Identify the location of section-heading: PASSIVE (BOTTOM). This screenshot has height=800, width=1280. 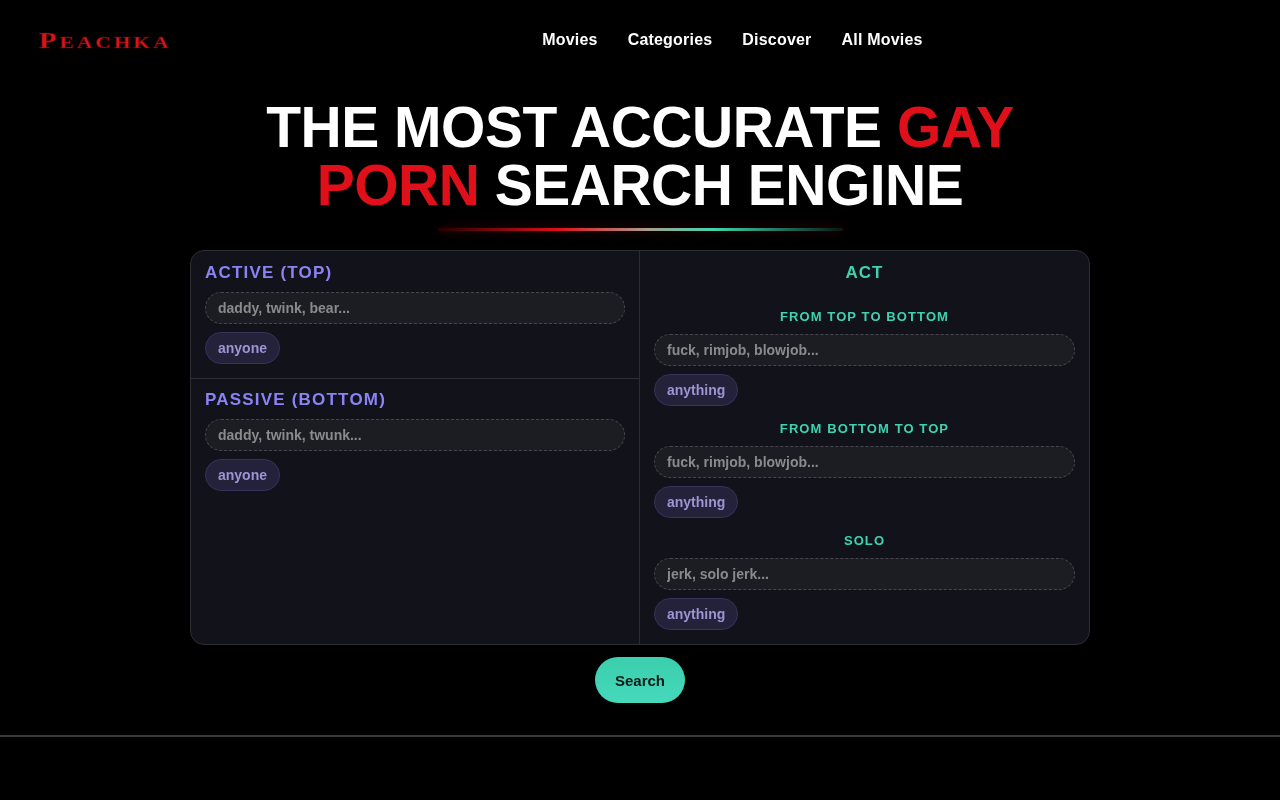
(296, 400).